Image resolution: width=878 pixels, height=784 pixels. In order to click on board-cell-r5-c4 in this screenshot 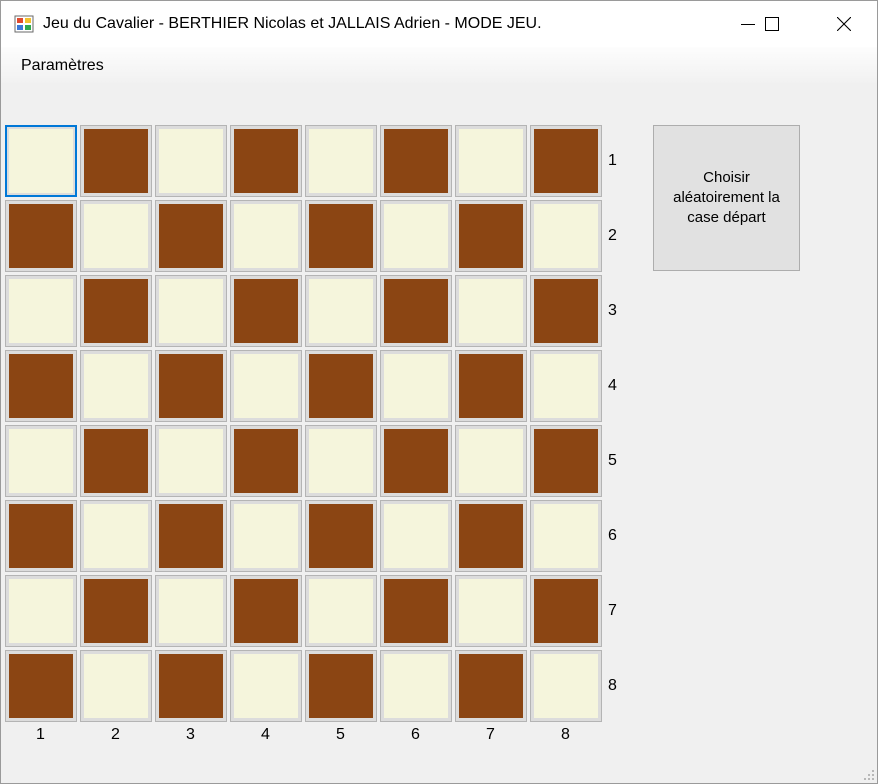, I will do `click(266, 461)`.